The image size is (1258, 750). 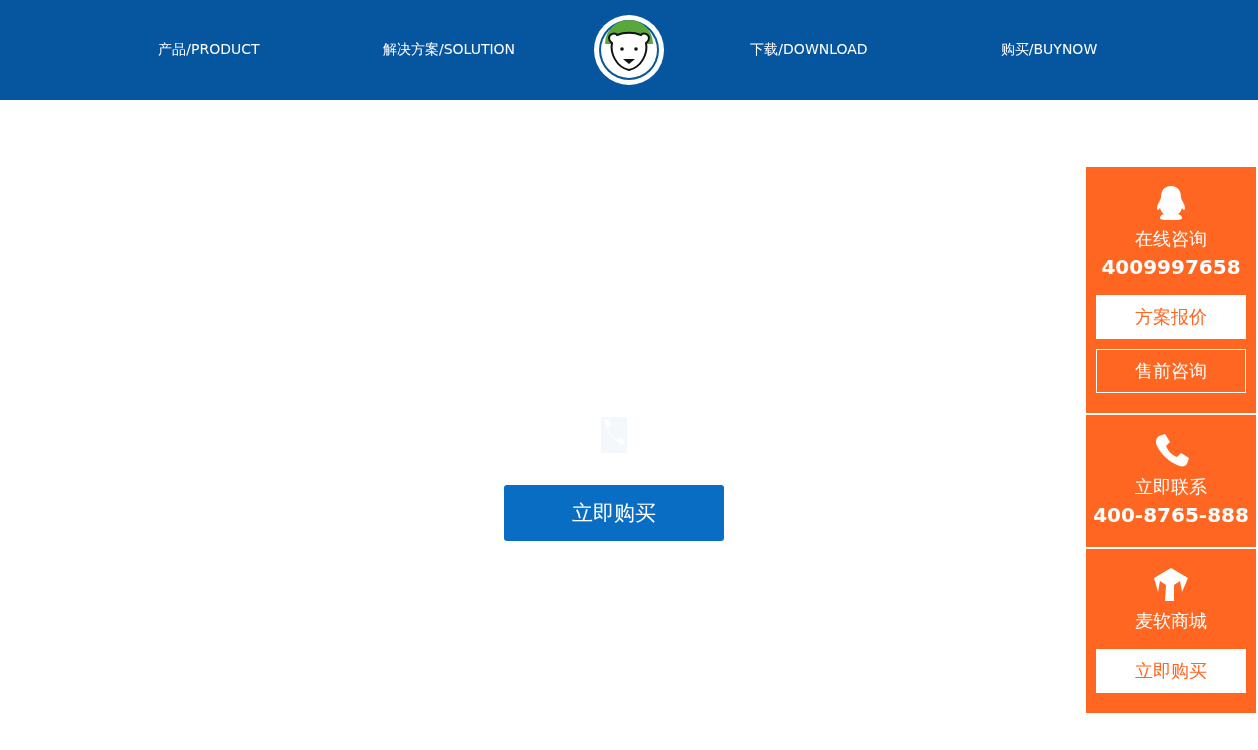 I want to click on phone-number: 4009997658, so click(x=1171, y=267).